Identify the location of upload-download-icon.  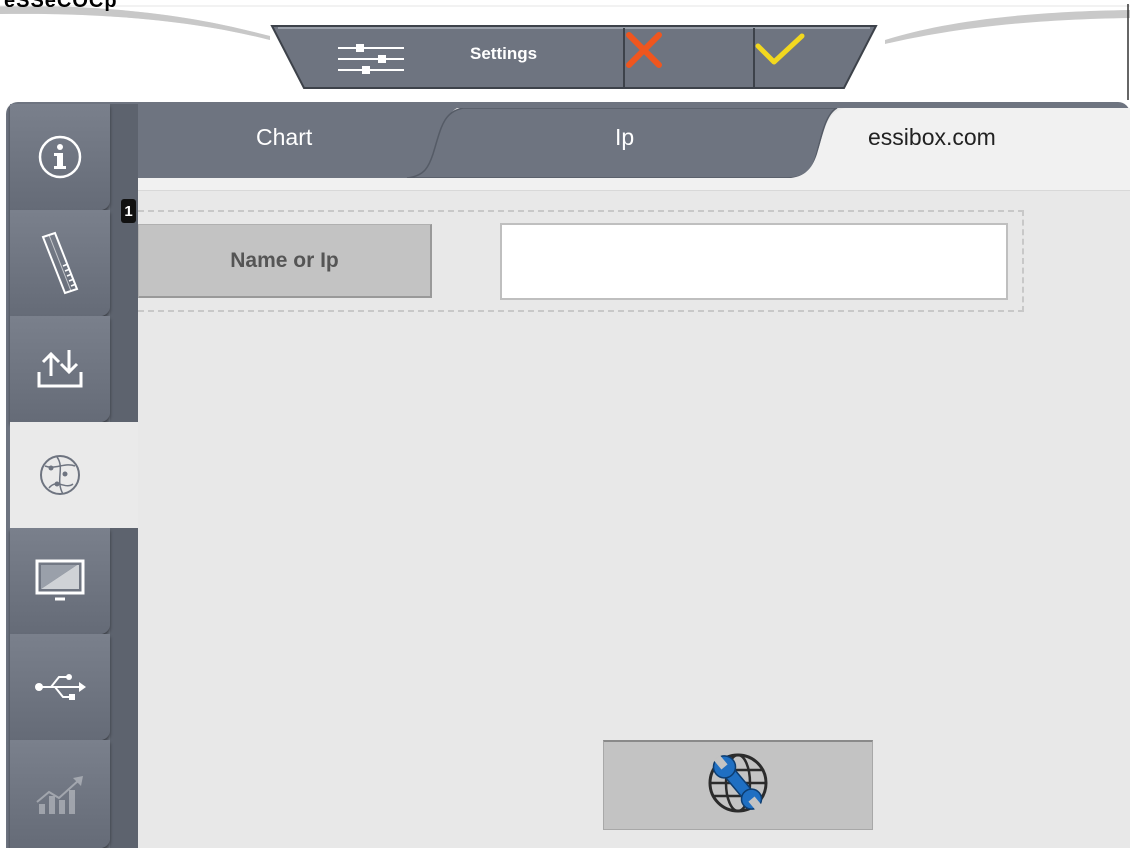
(60, 369).